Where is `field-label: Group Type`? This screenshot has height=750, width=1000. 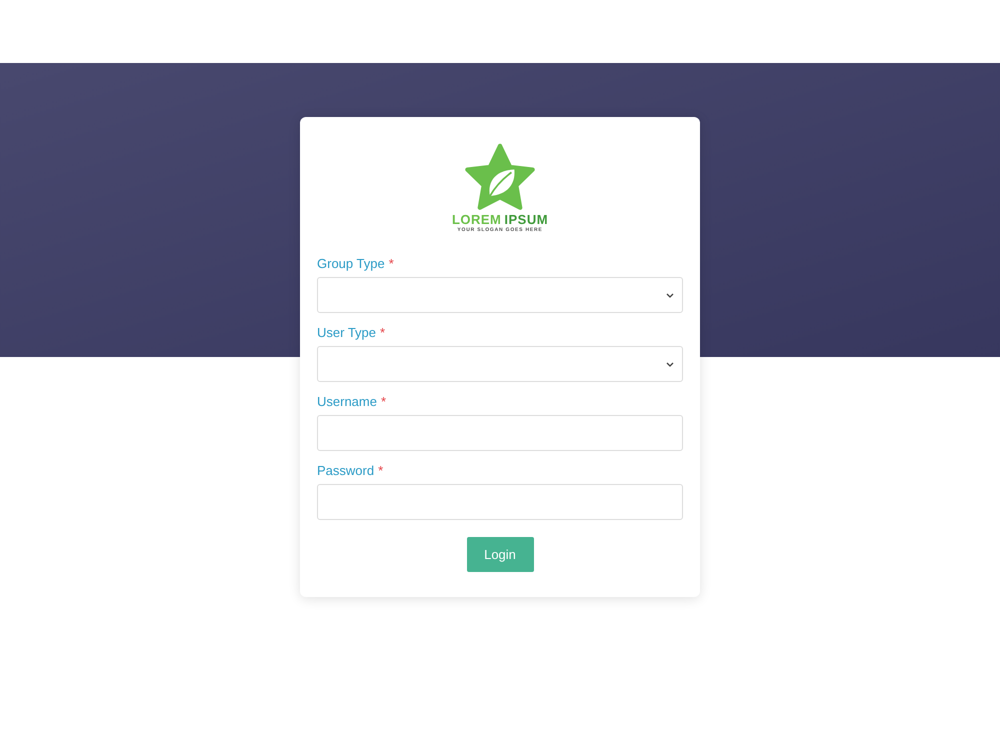
field-label: Group Type is located at coordinates (351, 263).